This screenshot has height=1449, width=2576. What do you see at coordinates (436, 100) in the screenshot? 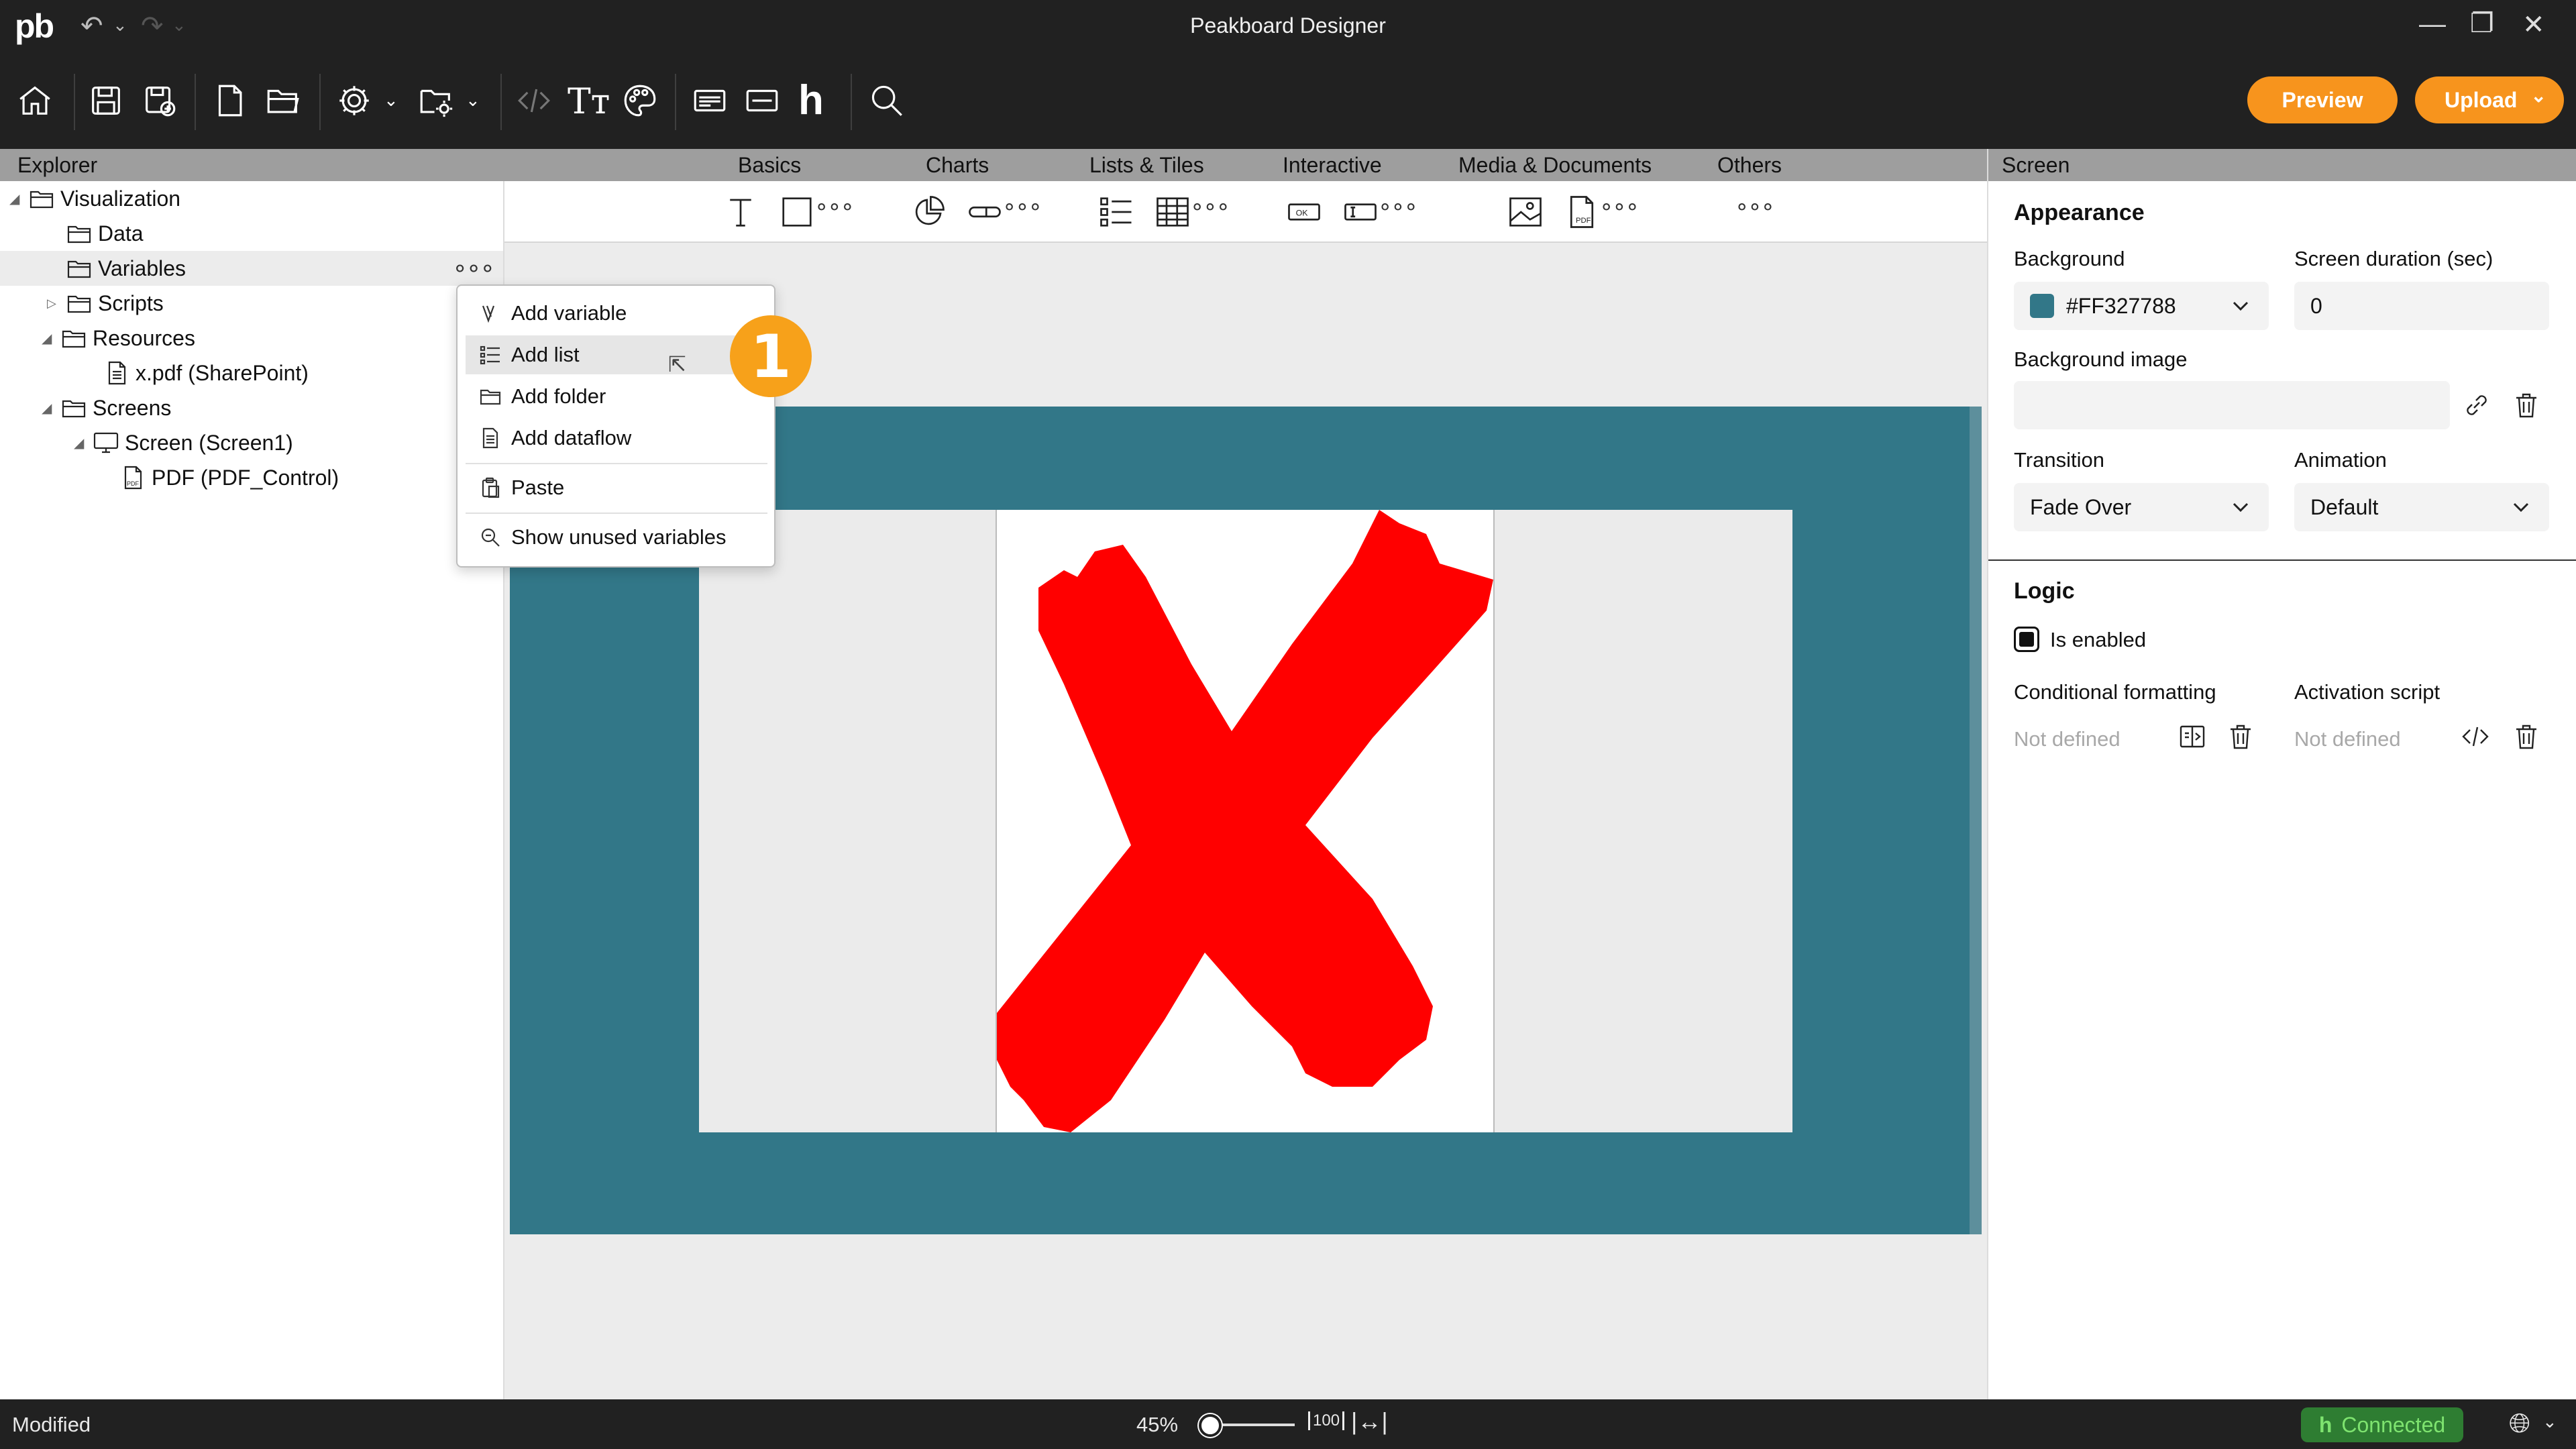
I see `project-settings-icon` at bounding box center [436, 100].